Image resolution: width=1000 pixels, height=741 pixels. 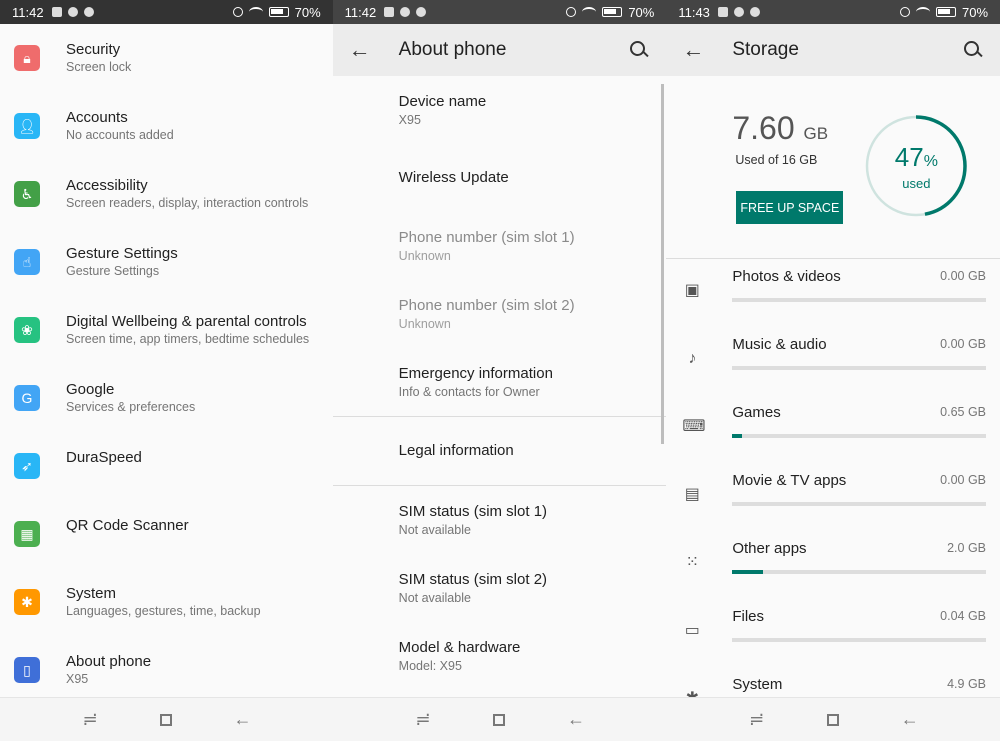 What do you see at coordinates (833, 361) in the screenshot?
I see `storage-item: ♪ Music & audio 0.00 GB` at bounding box center [833, 361].